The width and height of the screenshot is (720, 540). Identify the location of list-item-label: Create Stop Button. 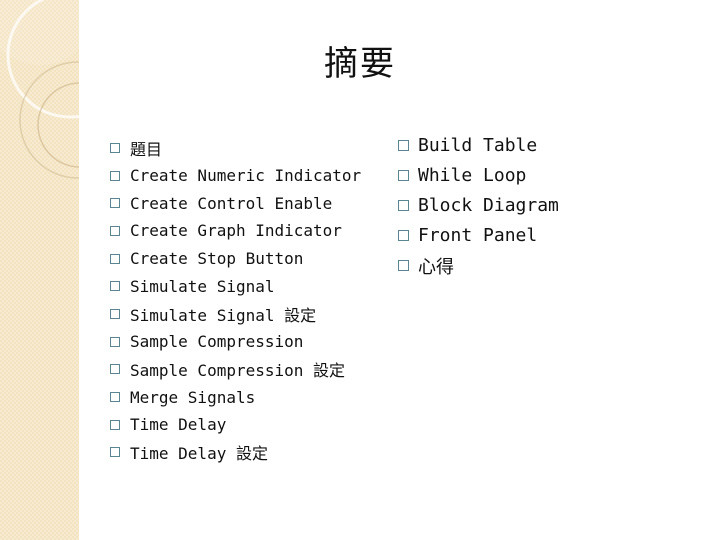
(217, 259).